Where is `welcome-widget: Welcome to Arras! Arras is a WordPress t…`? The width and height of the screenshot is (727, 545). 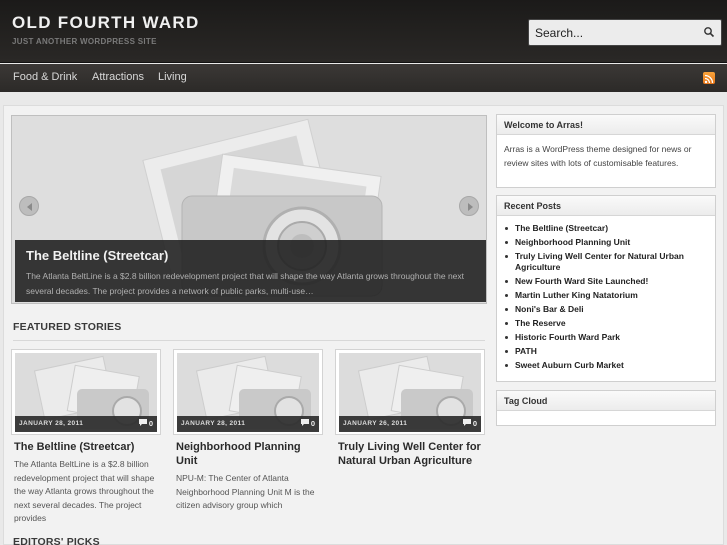
welcome-widget: Welcome to Arras! Arras is a WordPress t… is located at coordinates (606, 151).